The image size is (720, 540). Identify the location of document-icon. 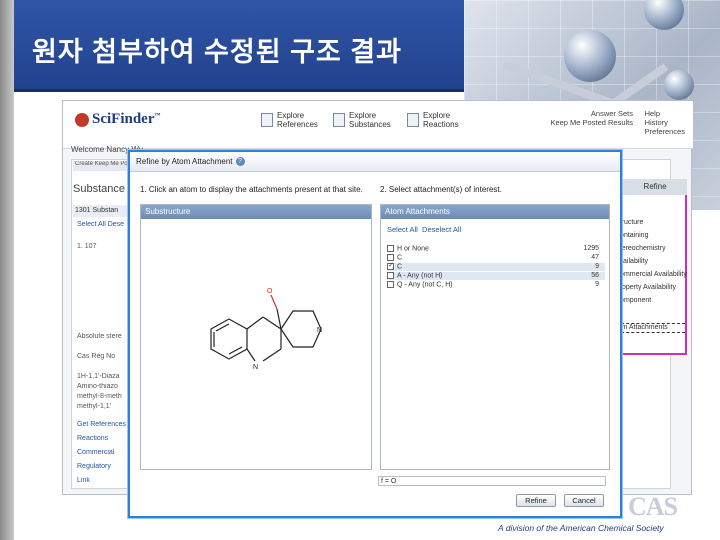
(267, 120).